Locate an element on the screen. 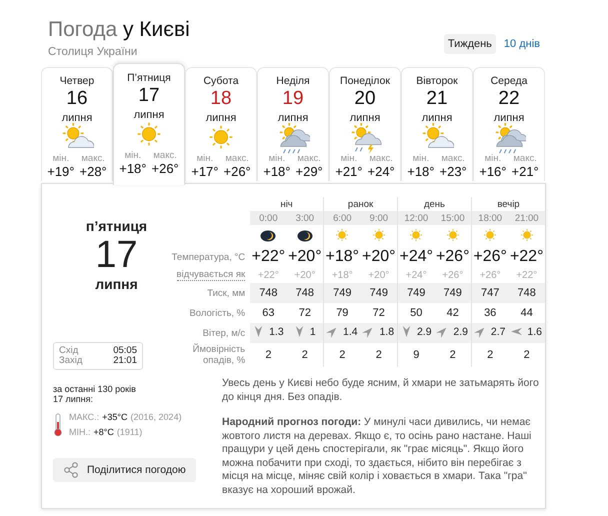  weekday: п’ятниця is located at coordinates (117, 226).